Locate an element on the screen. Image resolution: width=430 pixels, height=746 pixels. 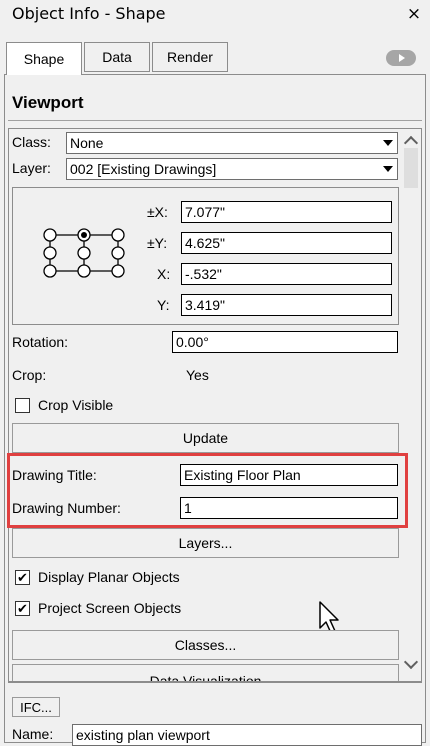
tab-render: Render is located at coordinates (190, 57).